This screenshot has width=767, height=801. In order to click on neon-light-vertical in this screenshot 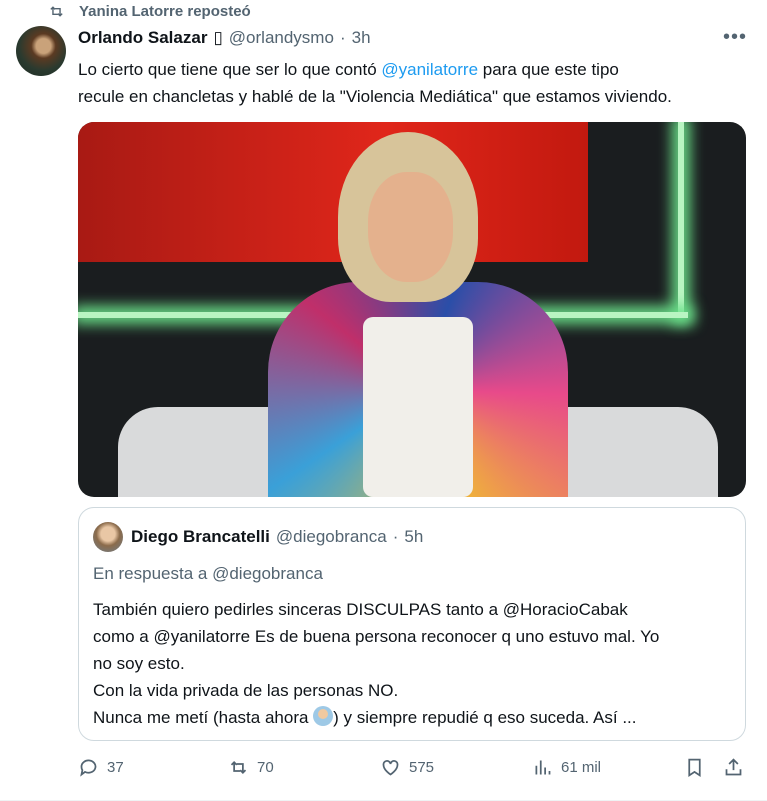, I will do `click(681, 220)`.